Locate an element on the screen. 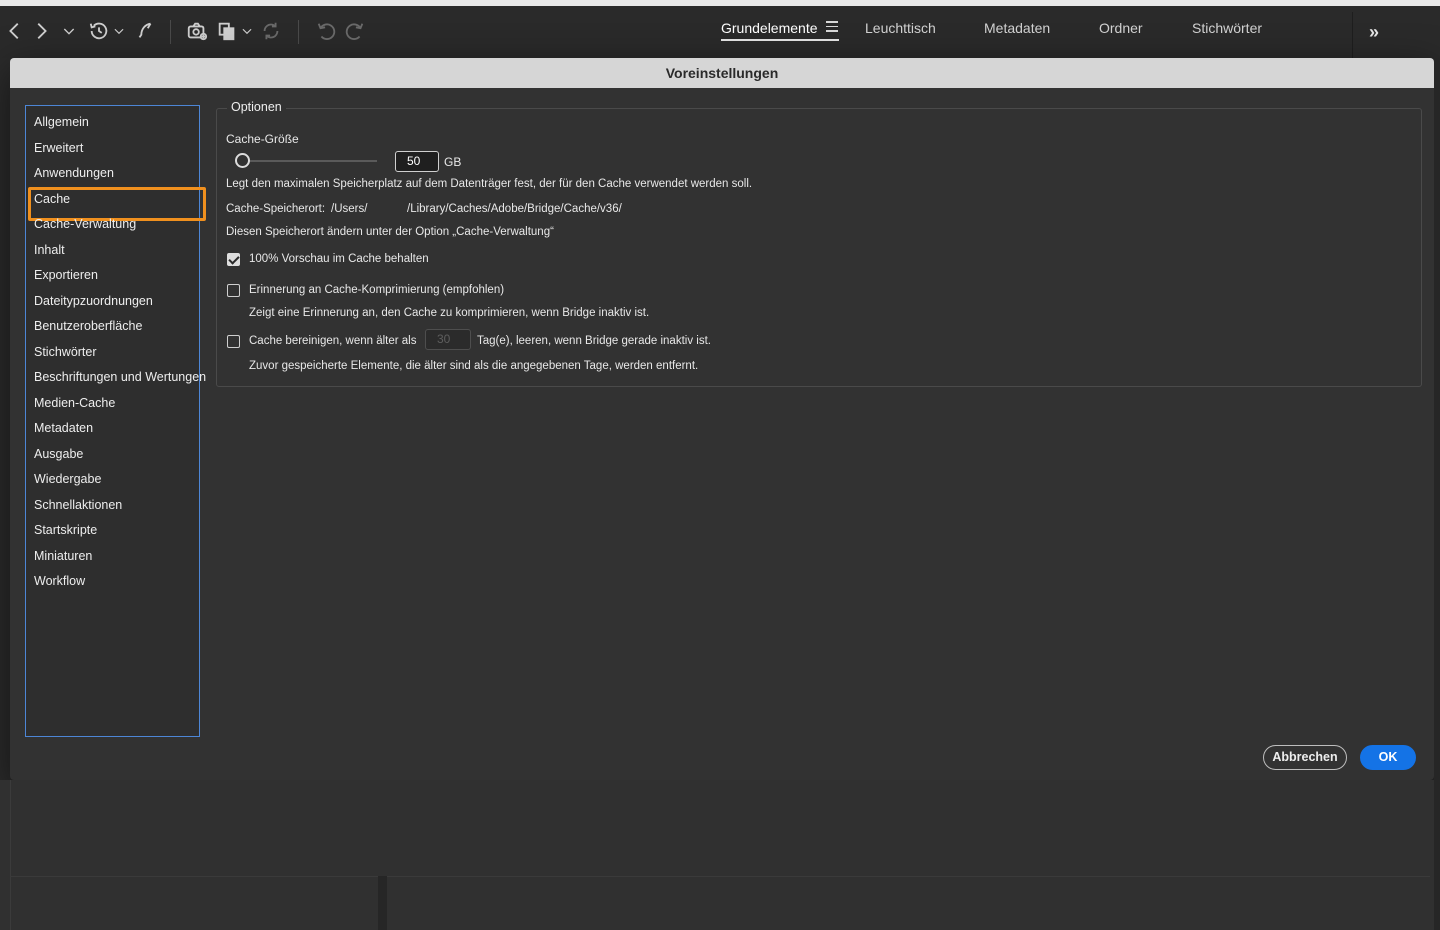 Image resolution: width=1440 pixels, height=930 pixels. tab-ordner: Ordner is located at coordinates (1121, 28).